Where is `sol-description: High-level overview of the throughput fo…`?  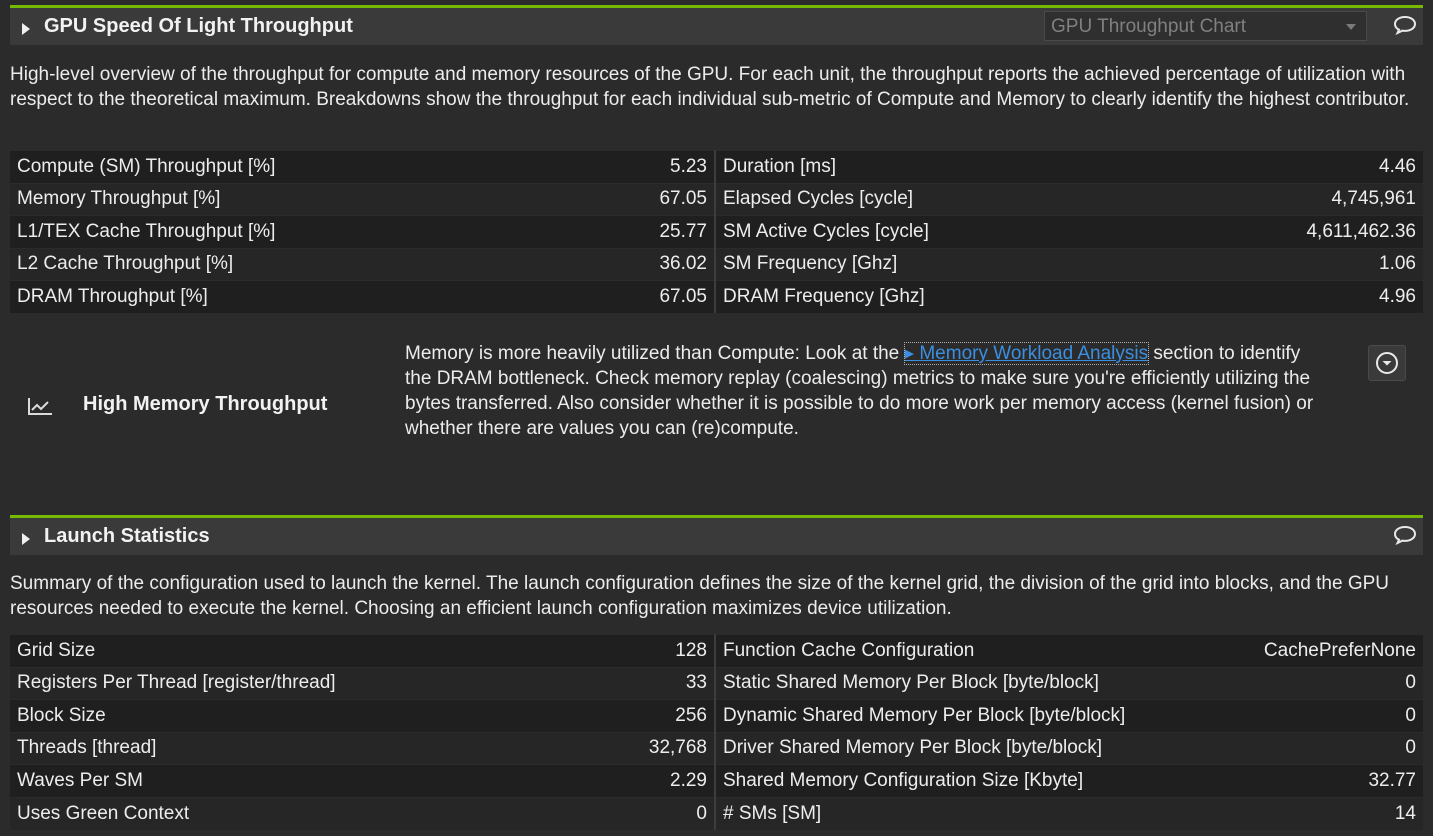
sol-description: High-level overview of the throughput fo… is located at coordinates (710, 87).